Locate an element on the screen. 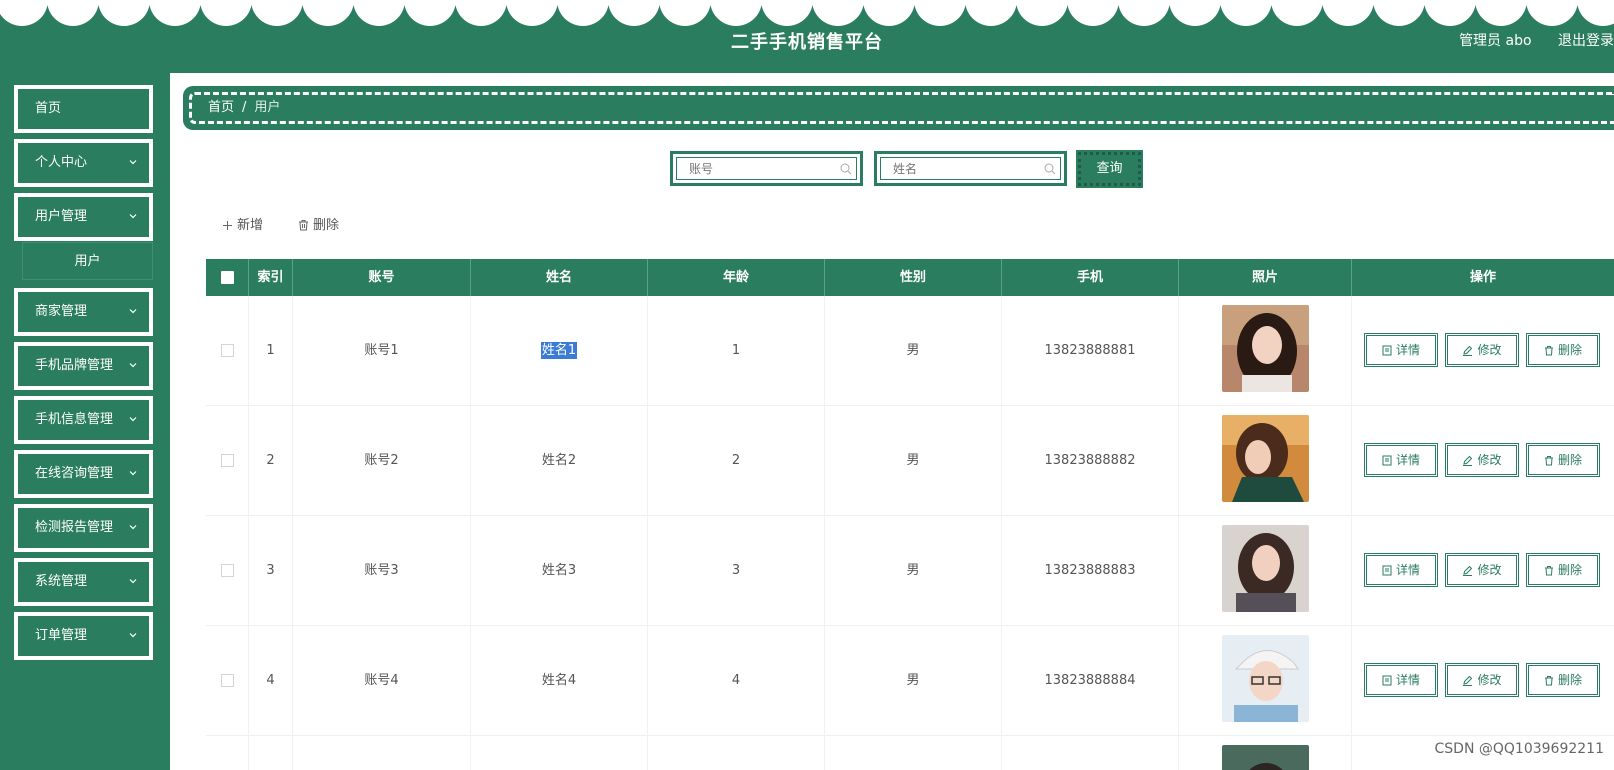 This screenshot has height=770, width=1614. cell-account is located at coordinates (382, 753).